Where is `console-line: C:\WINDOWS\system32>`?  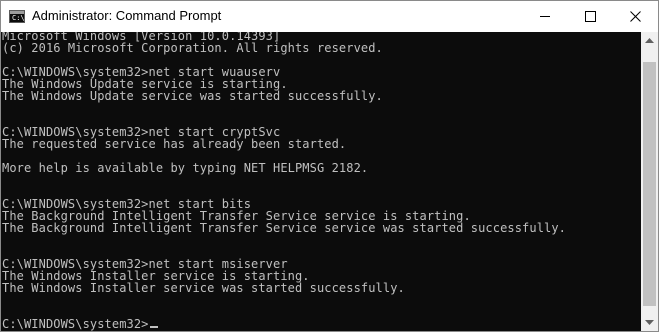
console-line: C:\WINDOWS\system32> is located at coordinates (284, 324).